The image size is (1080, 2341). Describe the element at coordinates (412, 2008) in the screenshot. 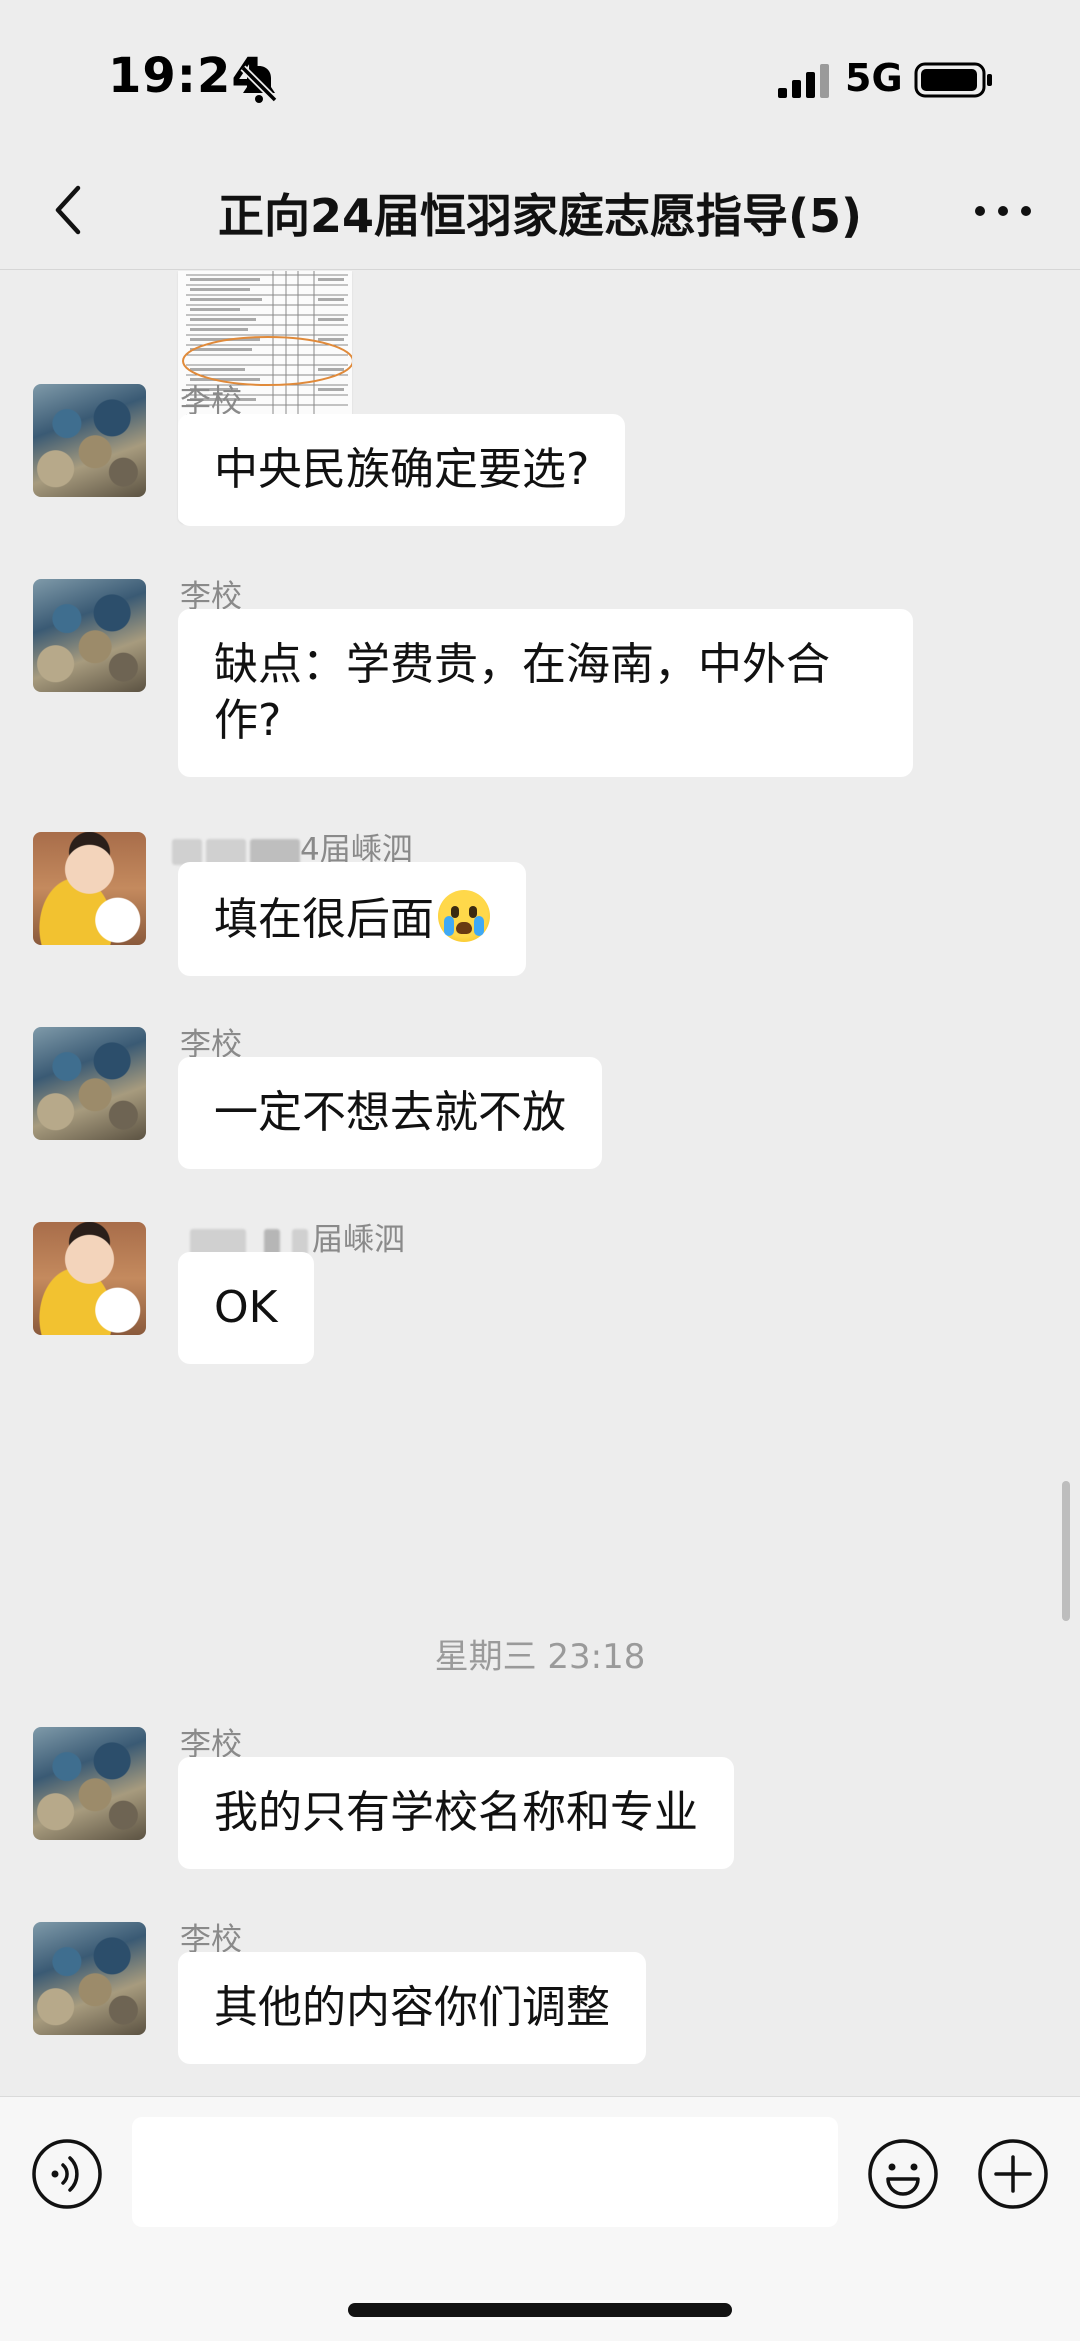

I see `message-bubble: 其他的内容你们调整` at that location.